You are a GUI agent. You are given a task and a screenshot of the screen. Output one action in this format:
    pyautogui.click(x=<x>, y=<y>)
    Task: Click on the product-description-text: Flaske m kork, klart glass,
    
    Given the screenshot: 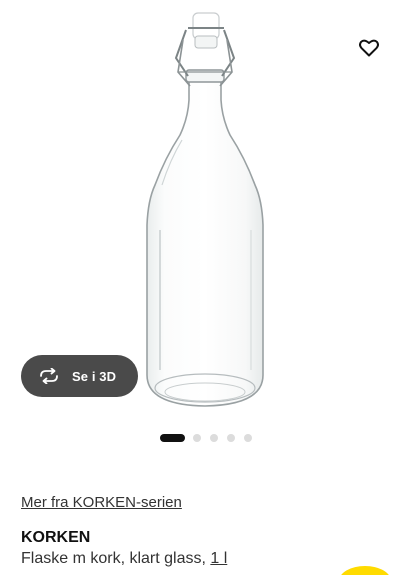 What is the action you would take?
    pyautogui.click(x=116, y=558)
    